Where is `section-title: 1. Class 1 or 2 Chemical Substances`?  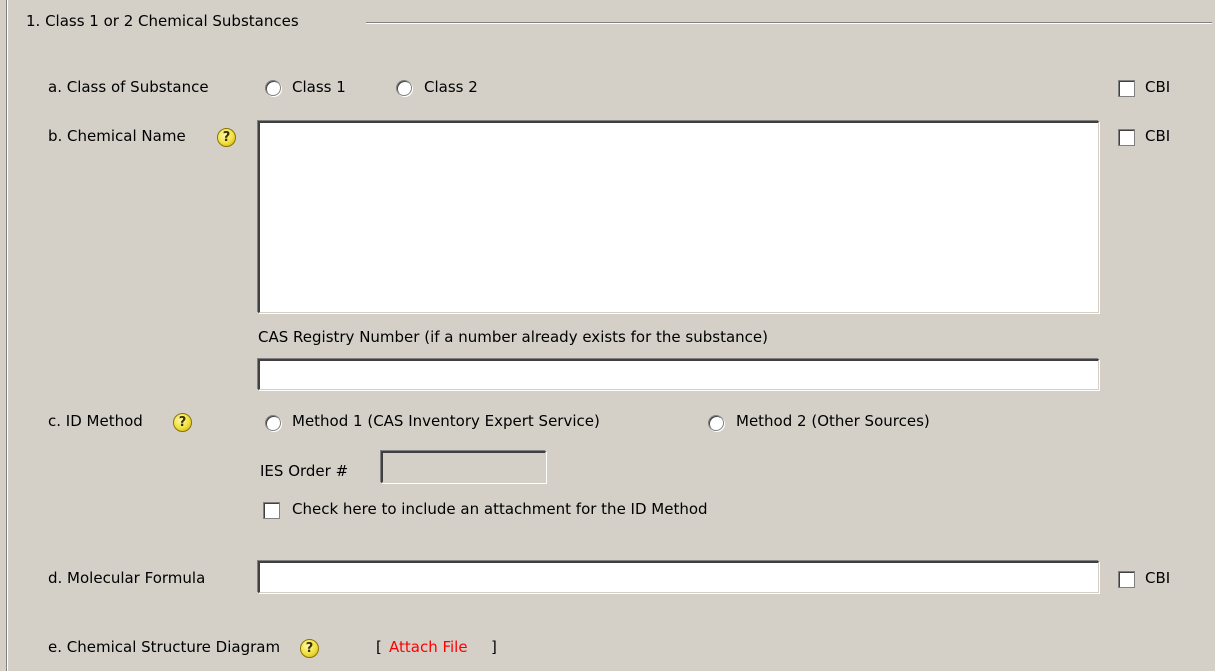
section-title: 1. Class 1 or 2 Chemical Substances is located at coordinates (162, 21).